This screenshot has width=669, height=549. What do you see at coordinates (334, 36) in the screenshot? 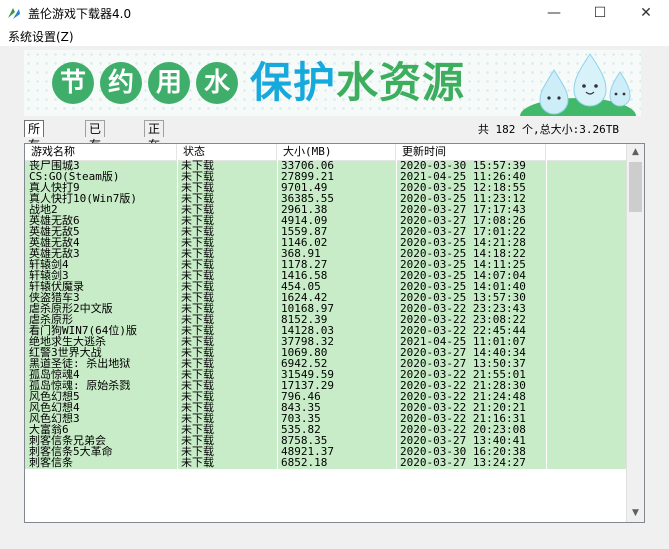
I see `menu-bar: 系统设置(Z)` at bounding box center [334, 36].